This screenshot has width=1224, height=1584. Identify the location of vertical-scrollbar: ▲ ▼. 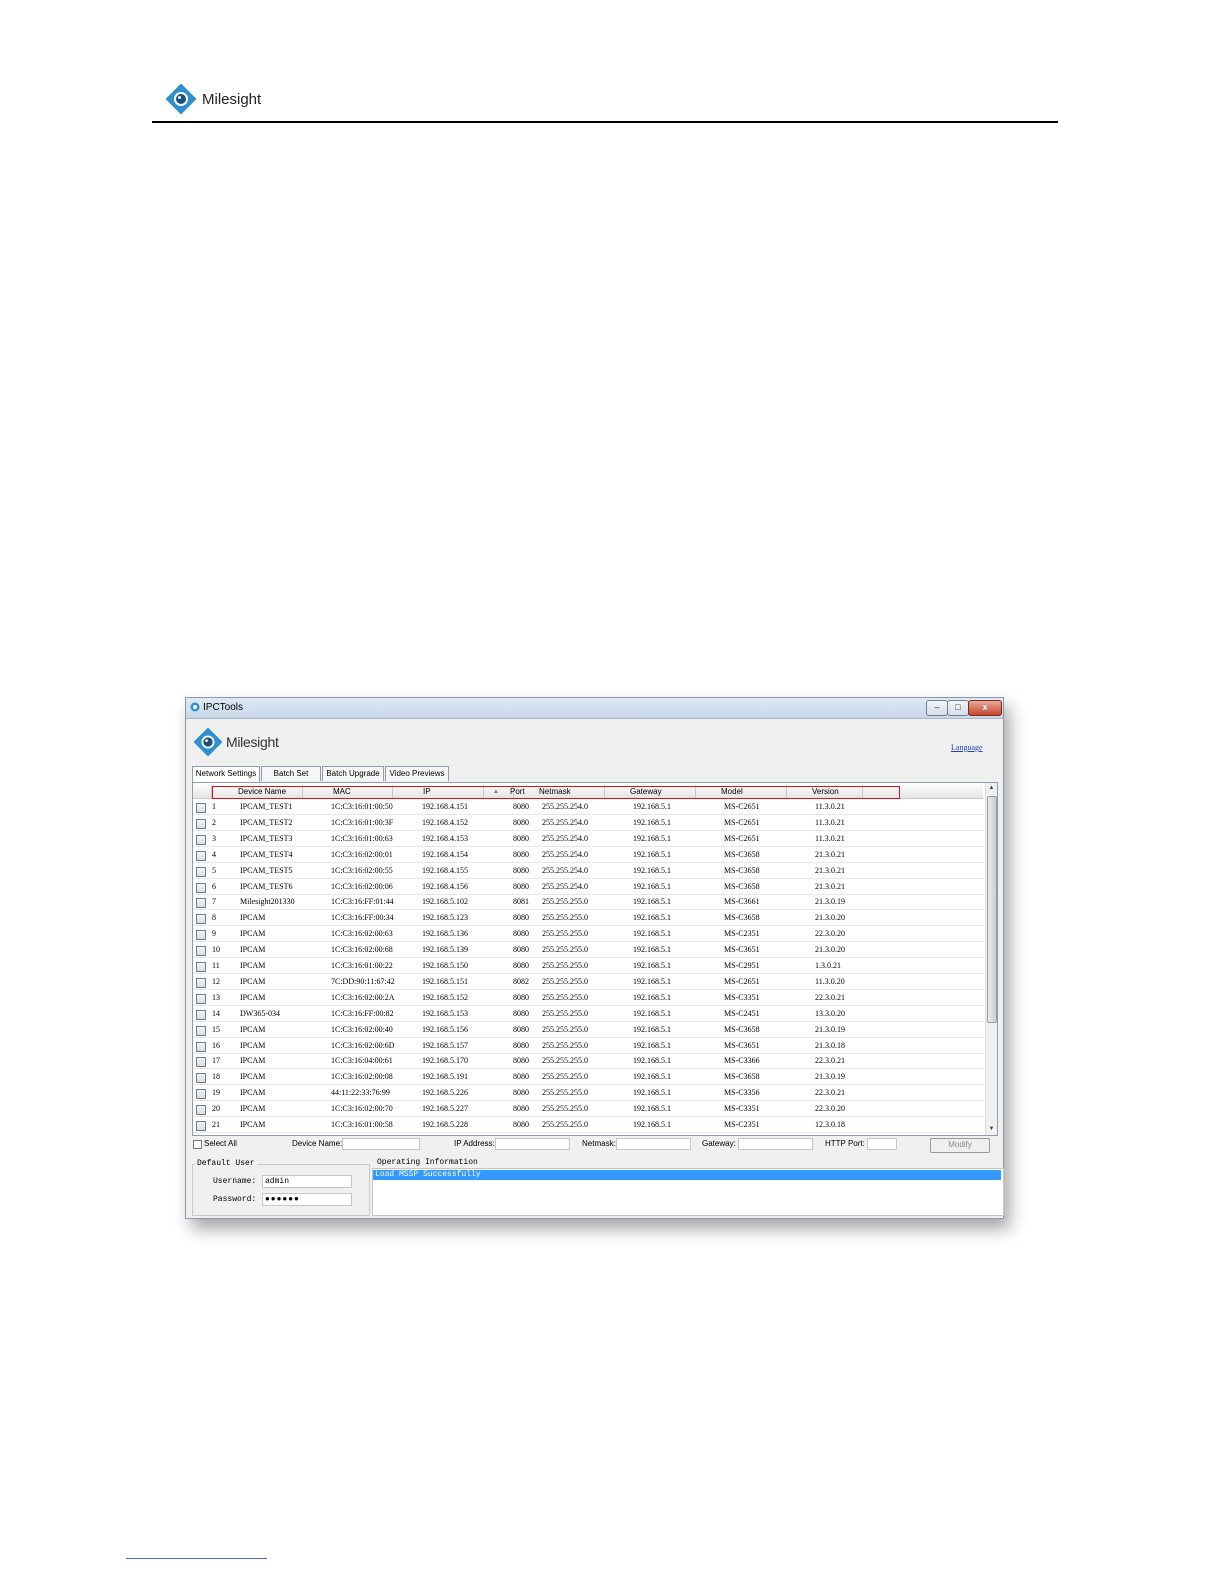
(991, 959).